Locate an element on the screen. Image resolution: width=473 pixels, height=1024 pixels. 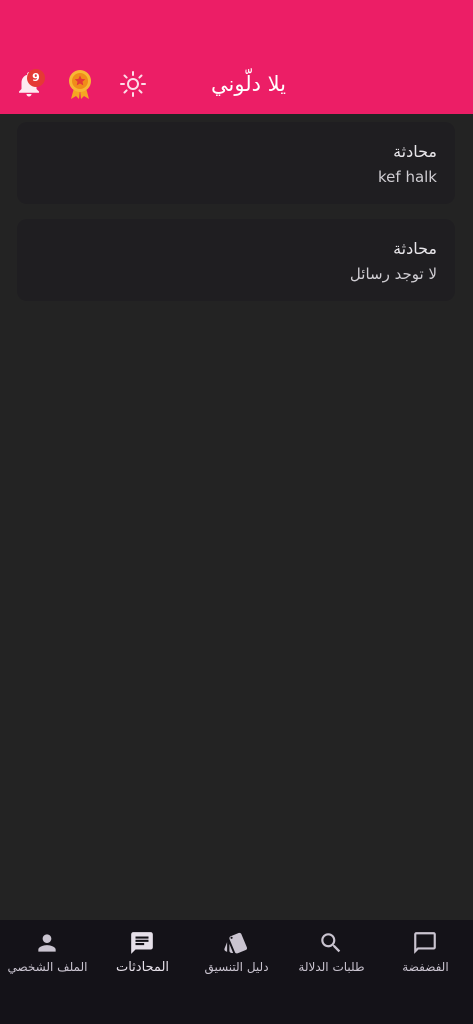
message-outline-icon is located at coordinates (425, 943).